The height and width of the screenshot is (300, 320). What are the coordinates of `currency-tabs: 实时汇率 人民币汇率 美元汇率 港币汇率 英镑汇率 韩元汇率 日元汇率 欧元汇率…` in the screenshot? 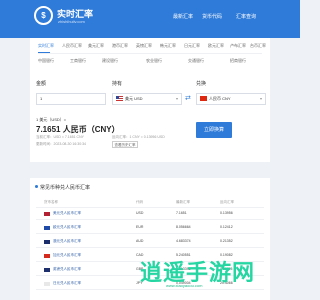 It's located at (150, 55).